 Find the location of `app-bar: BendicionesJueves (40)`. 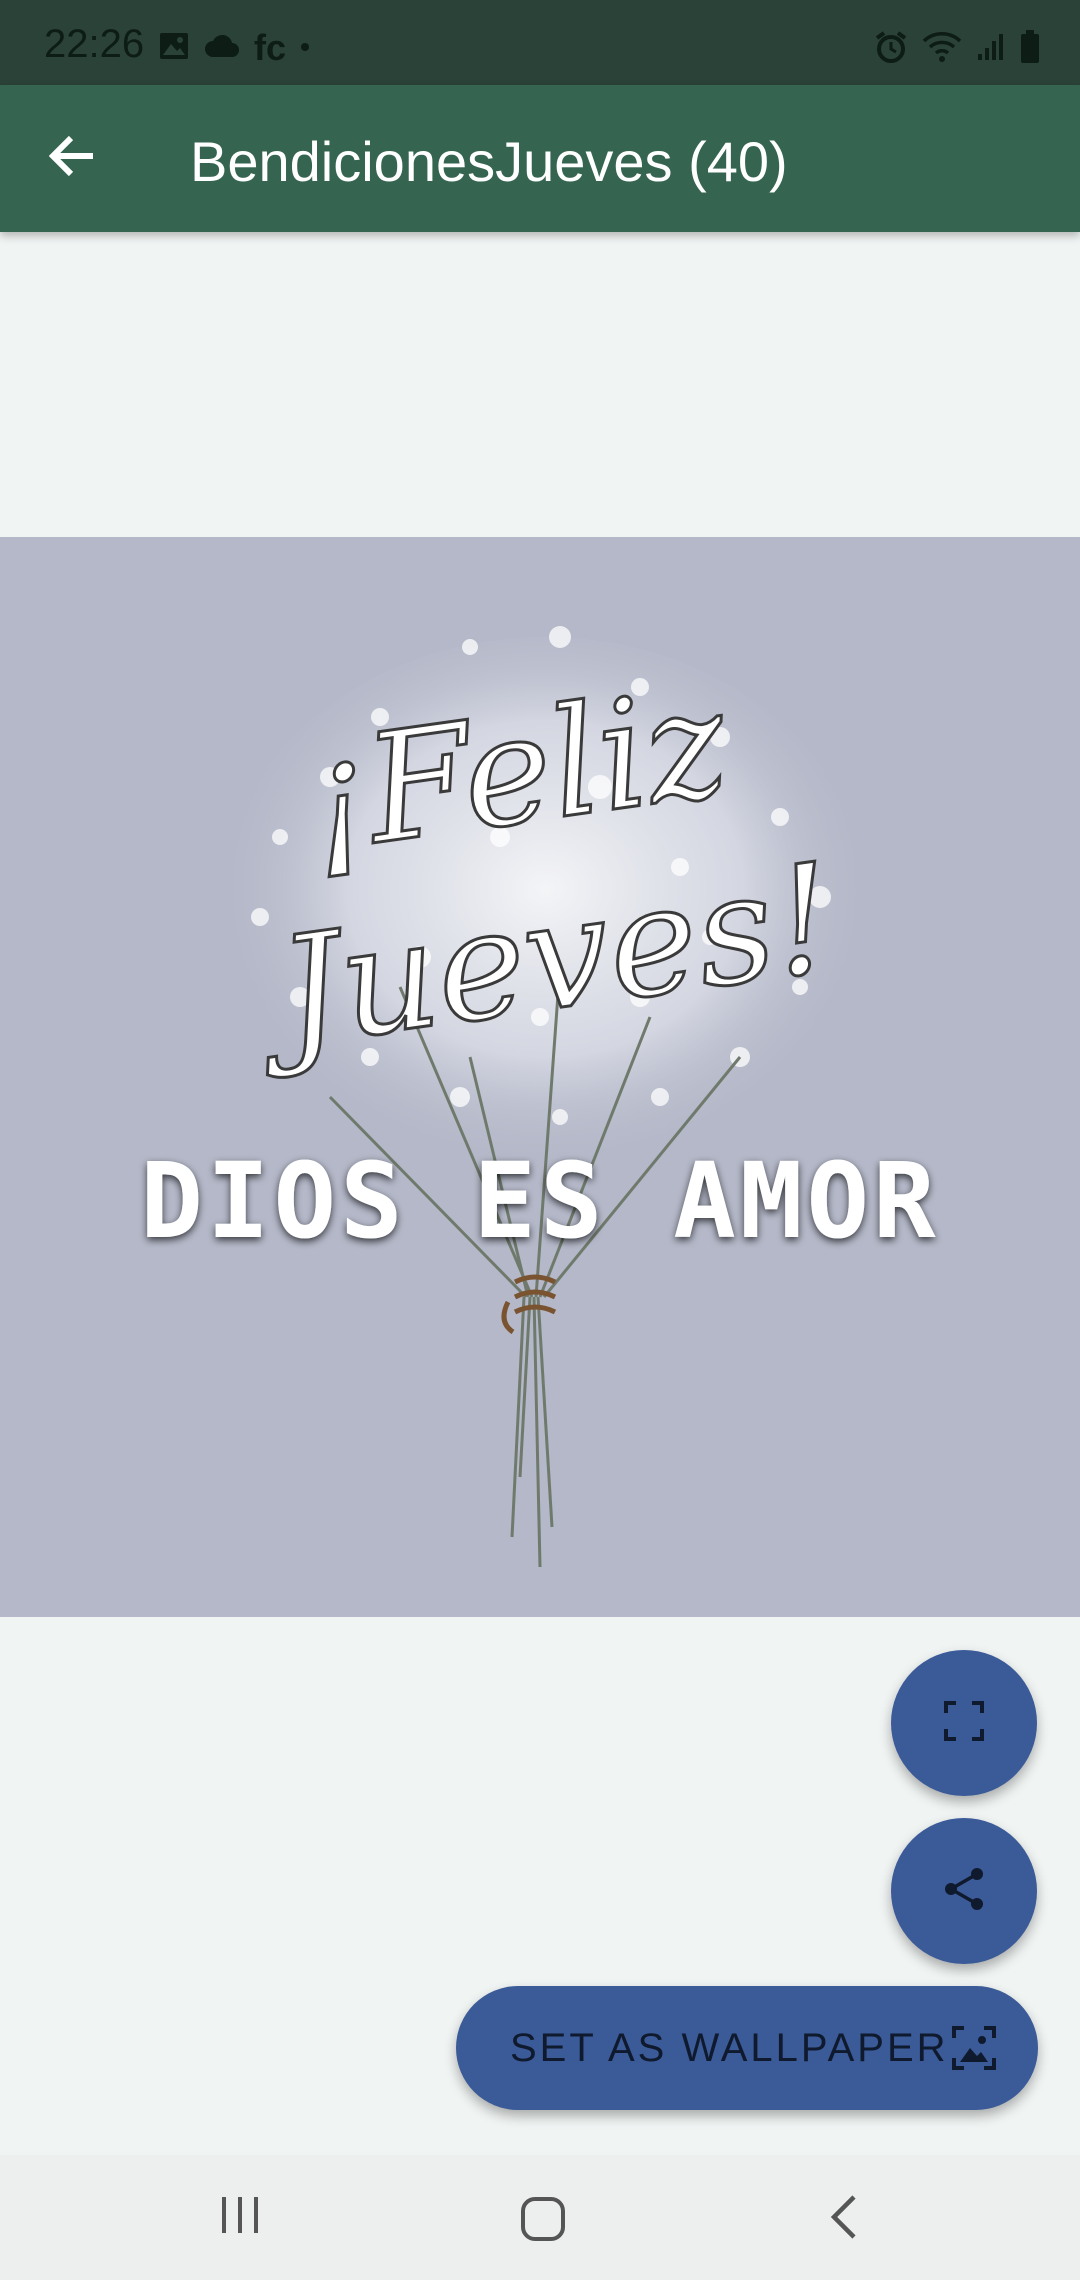

app-bar: BendicionesJueves (40) is located at coordinates (540, 158).